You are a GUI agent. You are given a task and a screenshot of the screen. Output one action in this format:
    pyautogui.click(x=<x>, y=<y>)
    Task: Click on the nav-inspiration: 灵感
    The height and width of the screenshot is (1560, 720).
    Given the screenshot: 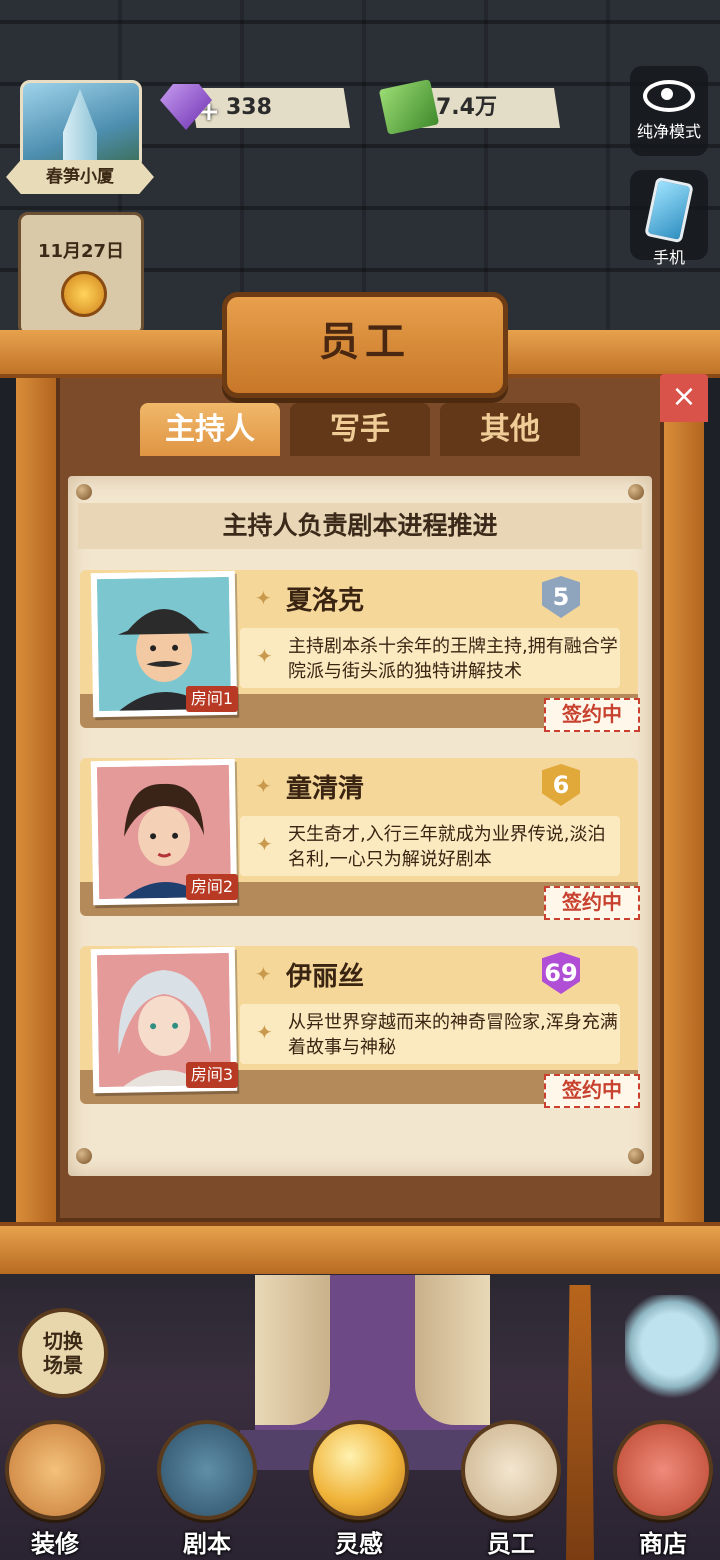 What is the action you would take?
    pyautogui.click(x=359, y=1490)
    